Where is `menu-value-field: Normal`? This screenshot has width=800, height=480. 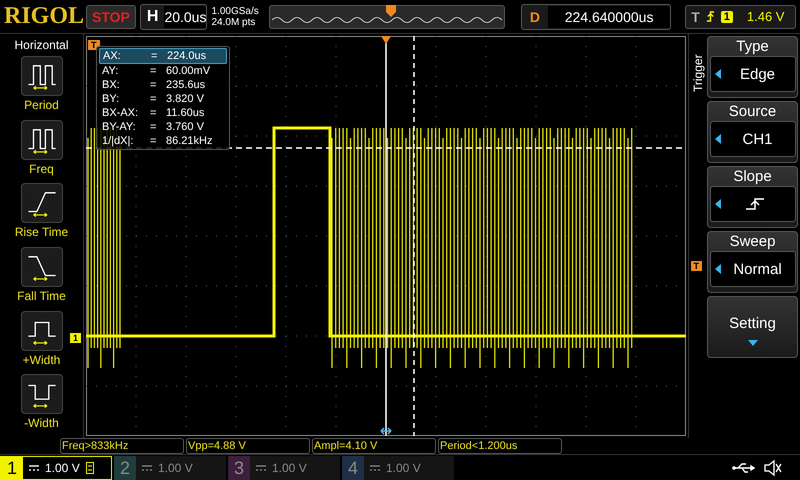
menu-value-field: Normal is located at coordinates (753, 269).